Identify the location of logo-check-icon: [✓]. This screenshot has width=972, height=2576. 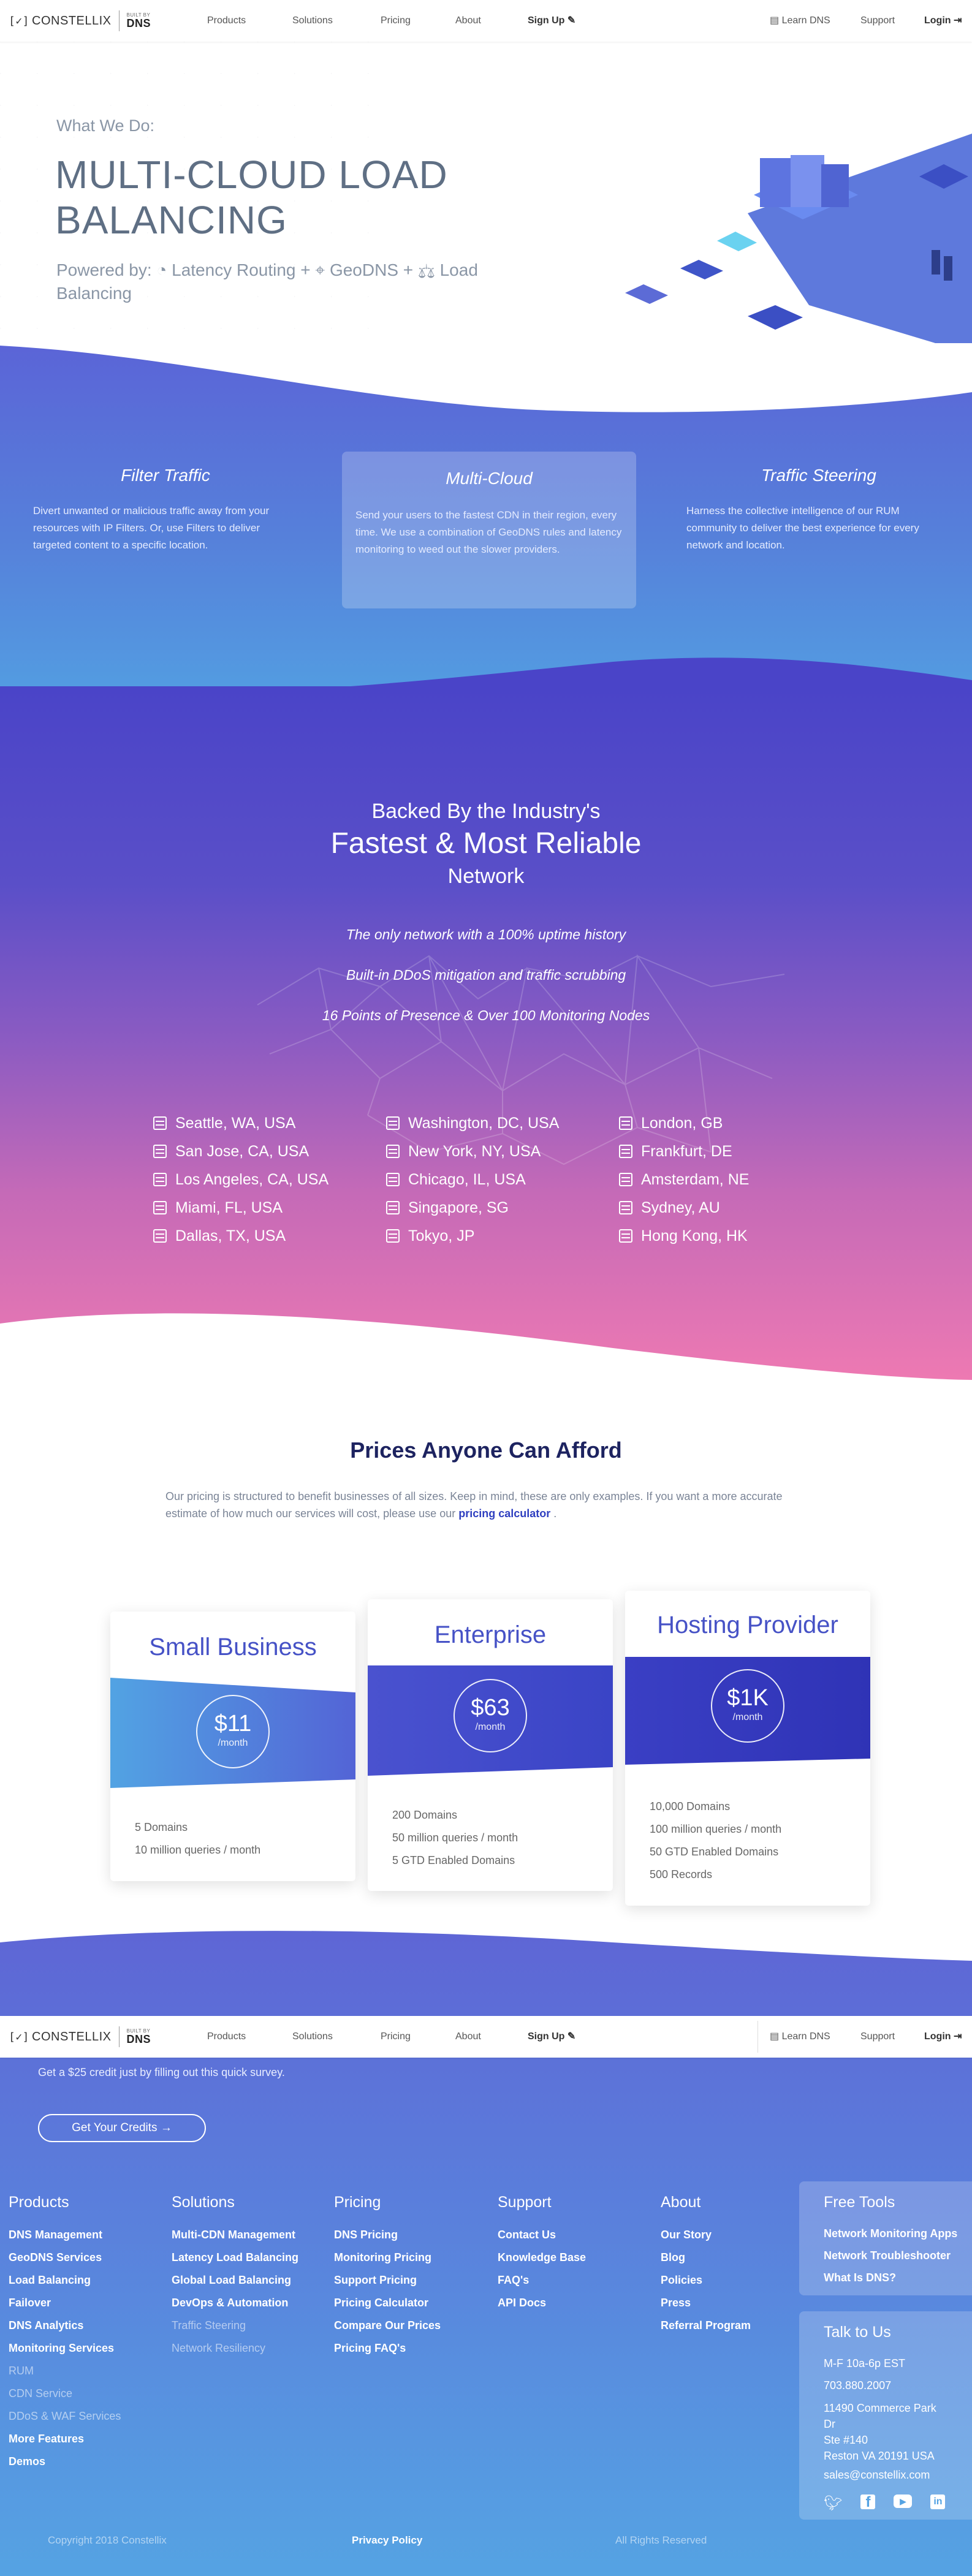
(19, 21).